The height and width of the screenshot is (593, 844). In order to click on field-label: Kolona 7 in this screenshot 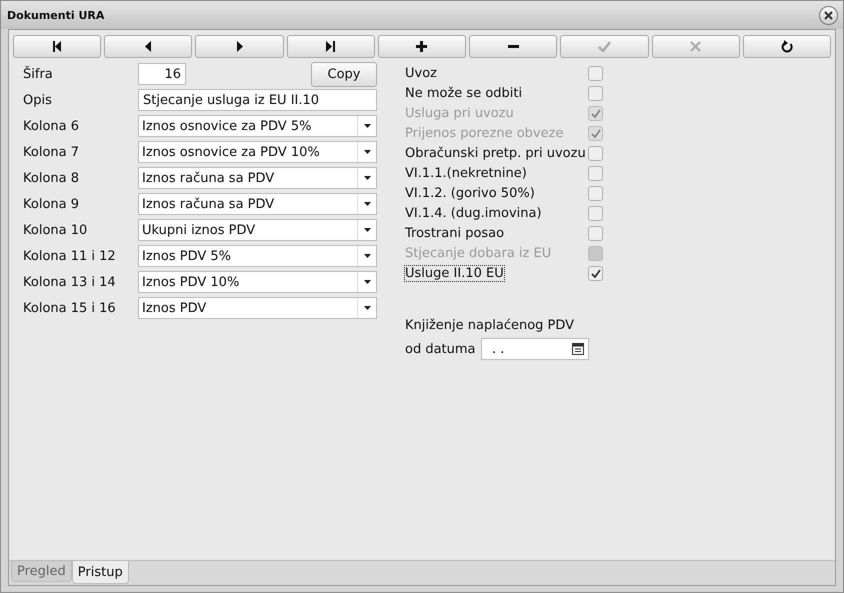, I will do `click(51, 152)`.